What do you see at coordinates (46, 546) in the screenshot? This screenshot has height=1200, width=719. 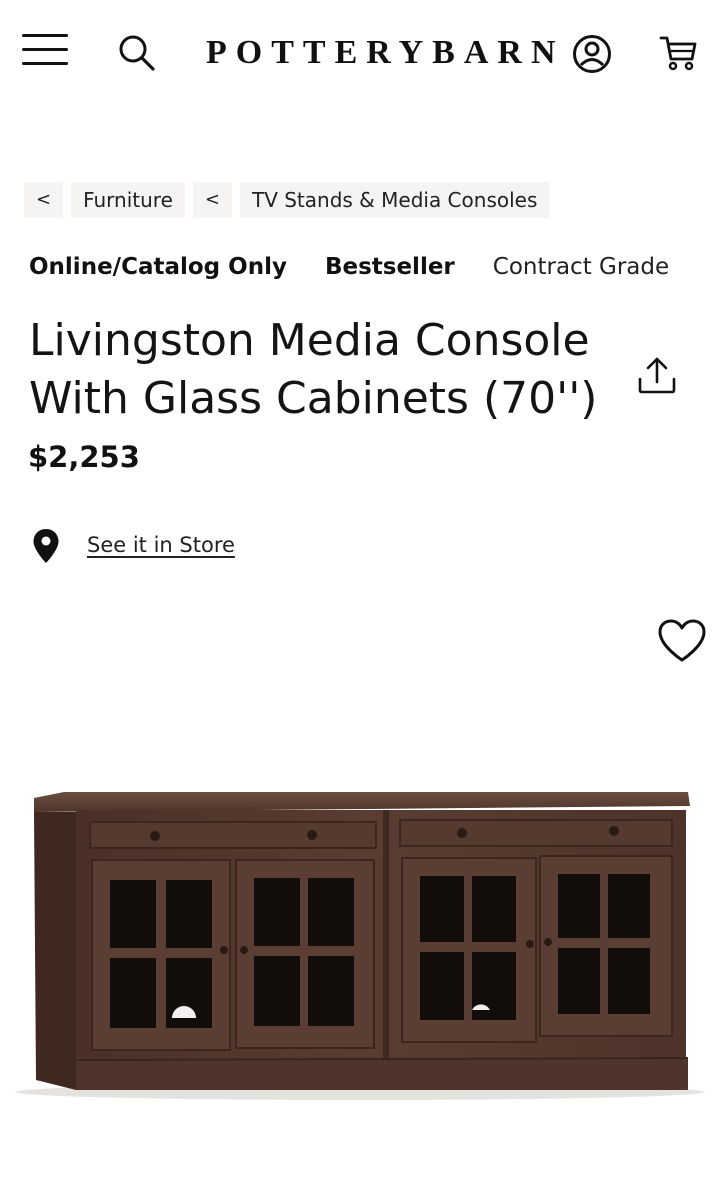 I see `location-pin-icon` at bounding box center [46, 546].